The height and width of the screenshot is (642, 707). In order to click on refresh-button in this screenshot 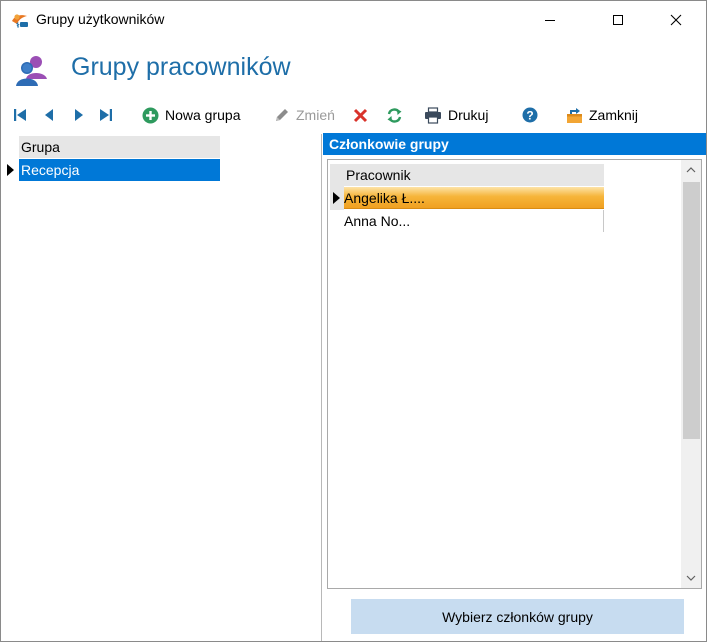, I will do `click(394, 115)`.